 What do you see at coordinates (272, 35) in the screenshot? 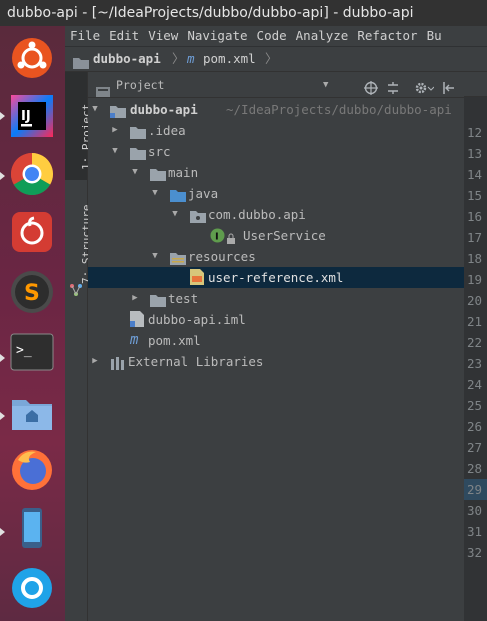
I see `menu-code: Code` at bounding box center [272, 35].